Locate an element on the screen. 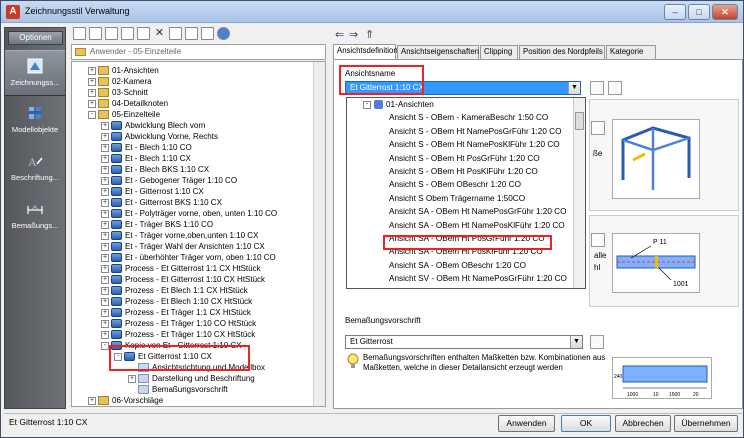  tree-item: - 05-Einzelteile is located at coordinates (124, 114).